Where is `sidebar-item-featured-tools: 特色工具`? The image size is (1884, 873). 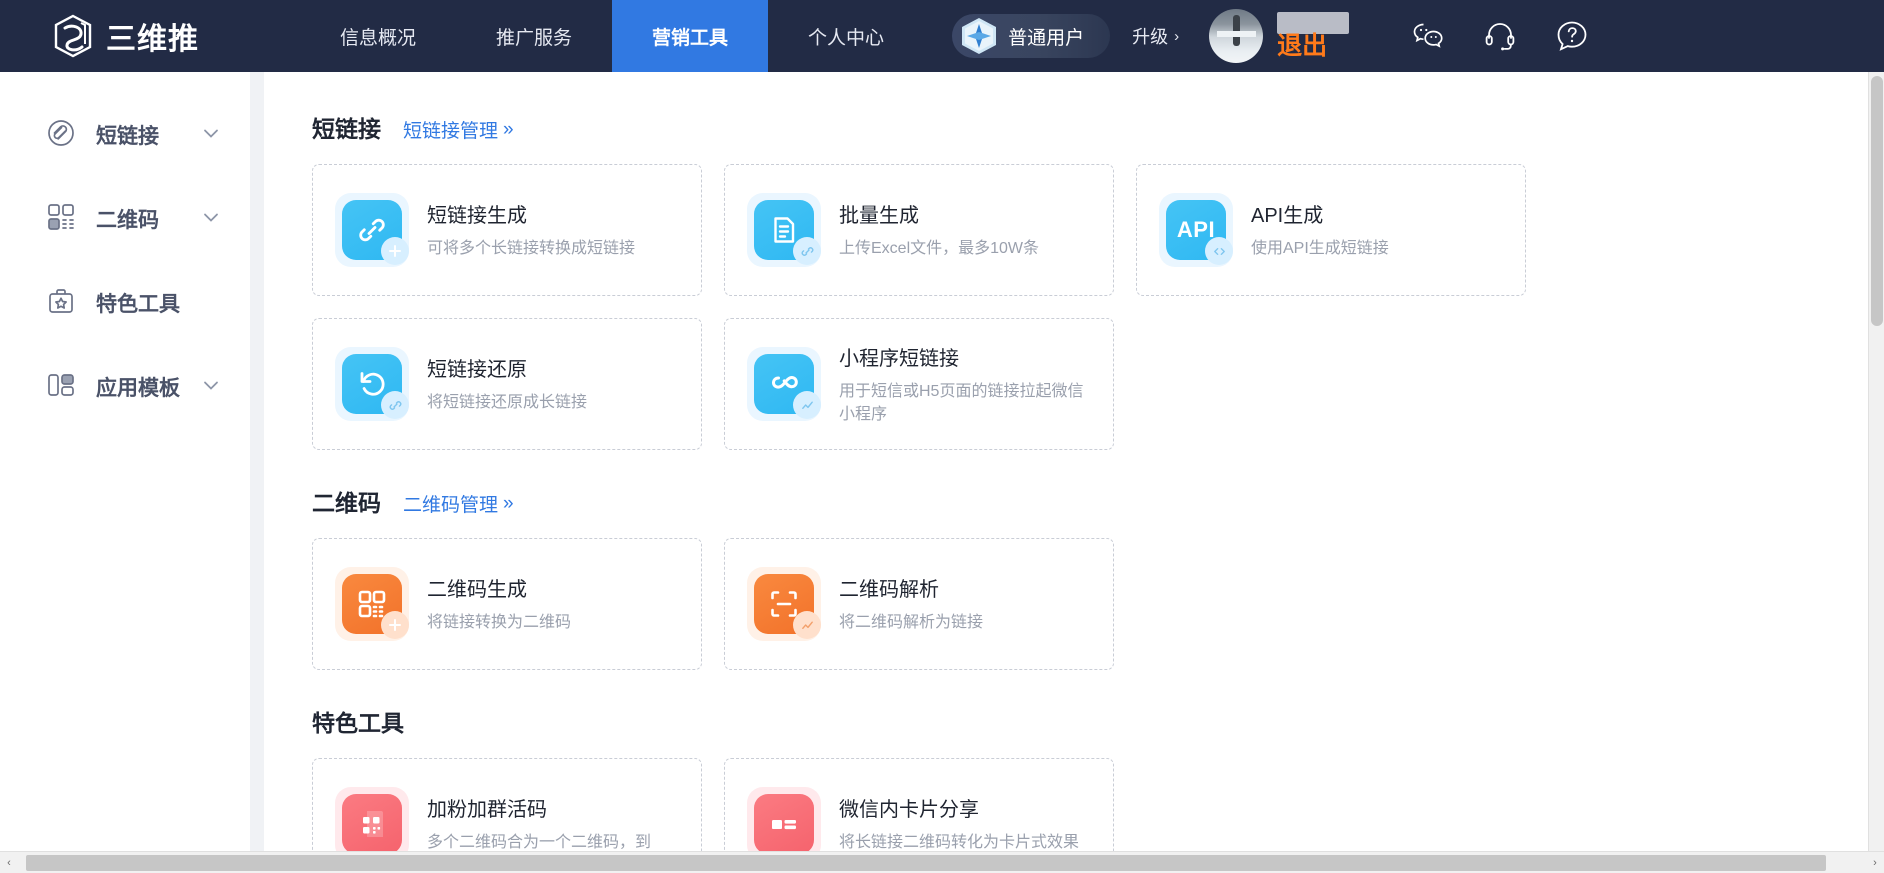
sidebar-item-featured-tools: 特色工具 is located at coordinates (125, 303).